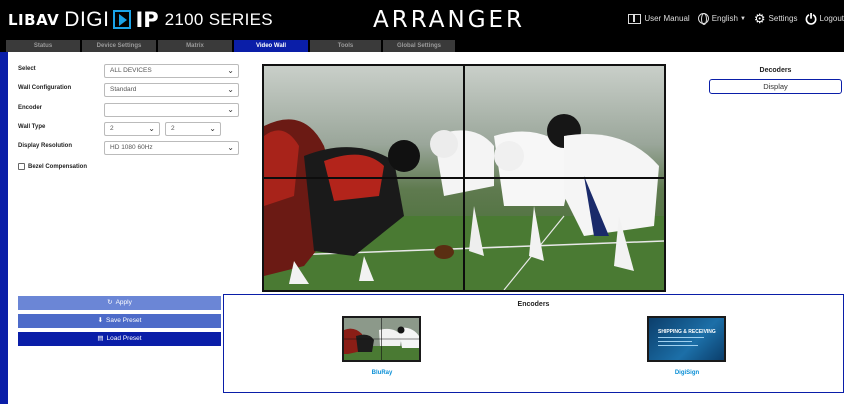  I want to click on load-preset-label: Load Preset, so click(124, 338).